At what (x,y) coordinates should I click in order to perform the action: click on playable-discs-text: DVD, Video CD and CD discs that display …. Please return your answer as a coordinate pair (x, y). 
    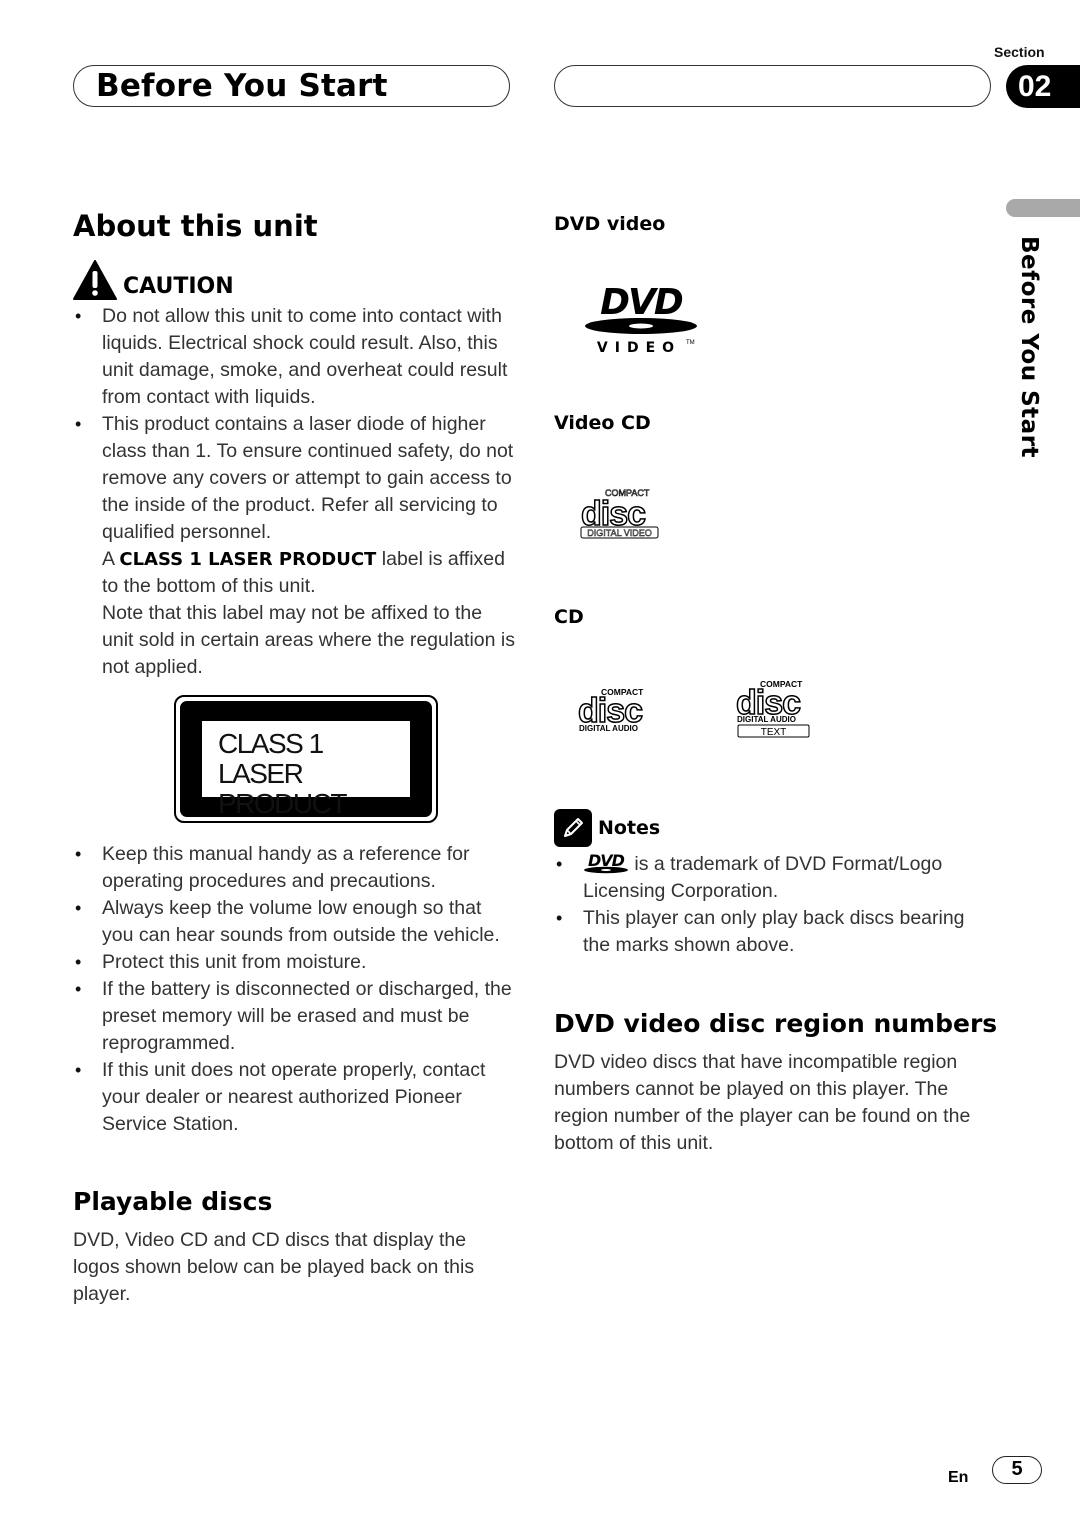
    Looking at the image, I should click on (274, 1267).